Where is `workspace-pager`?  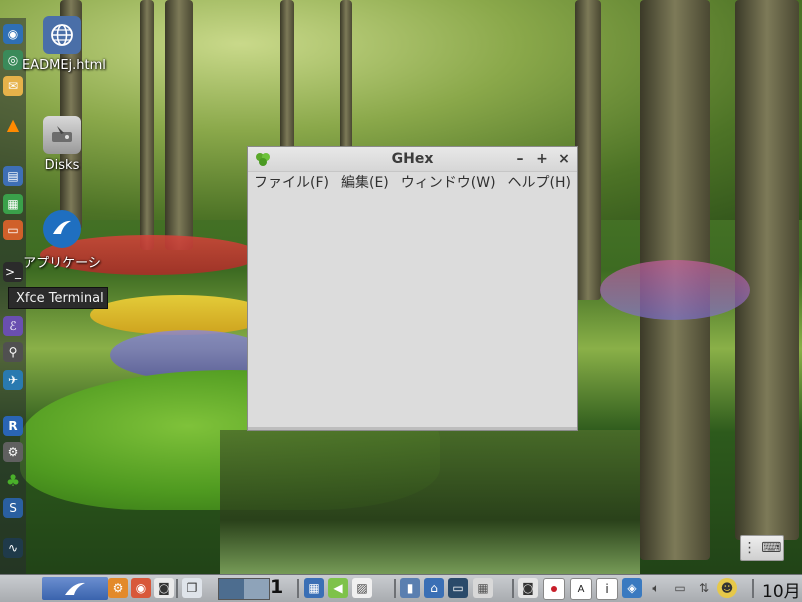 workspace-pager is located at coordinates (244, 589).